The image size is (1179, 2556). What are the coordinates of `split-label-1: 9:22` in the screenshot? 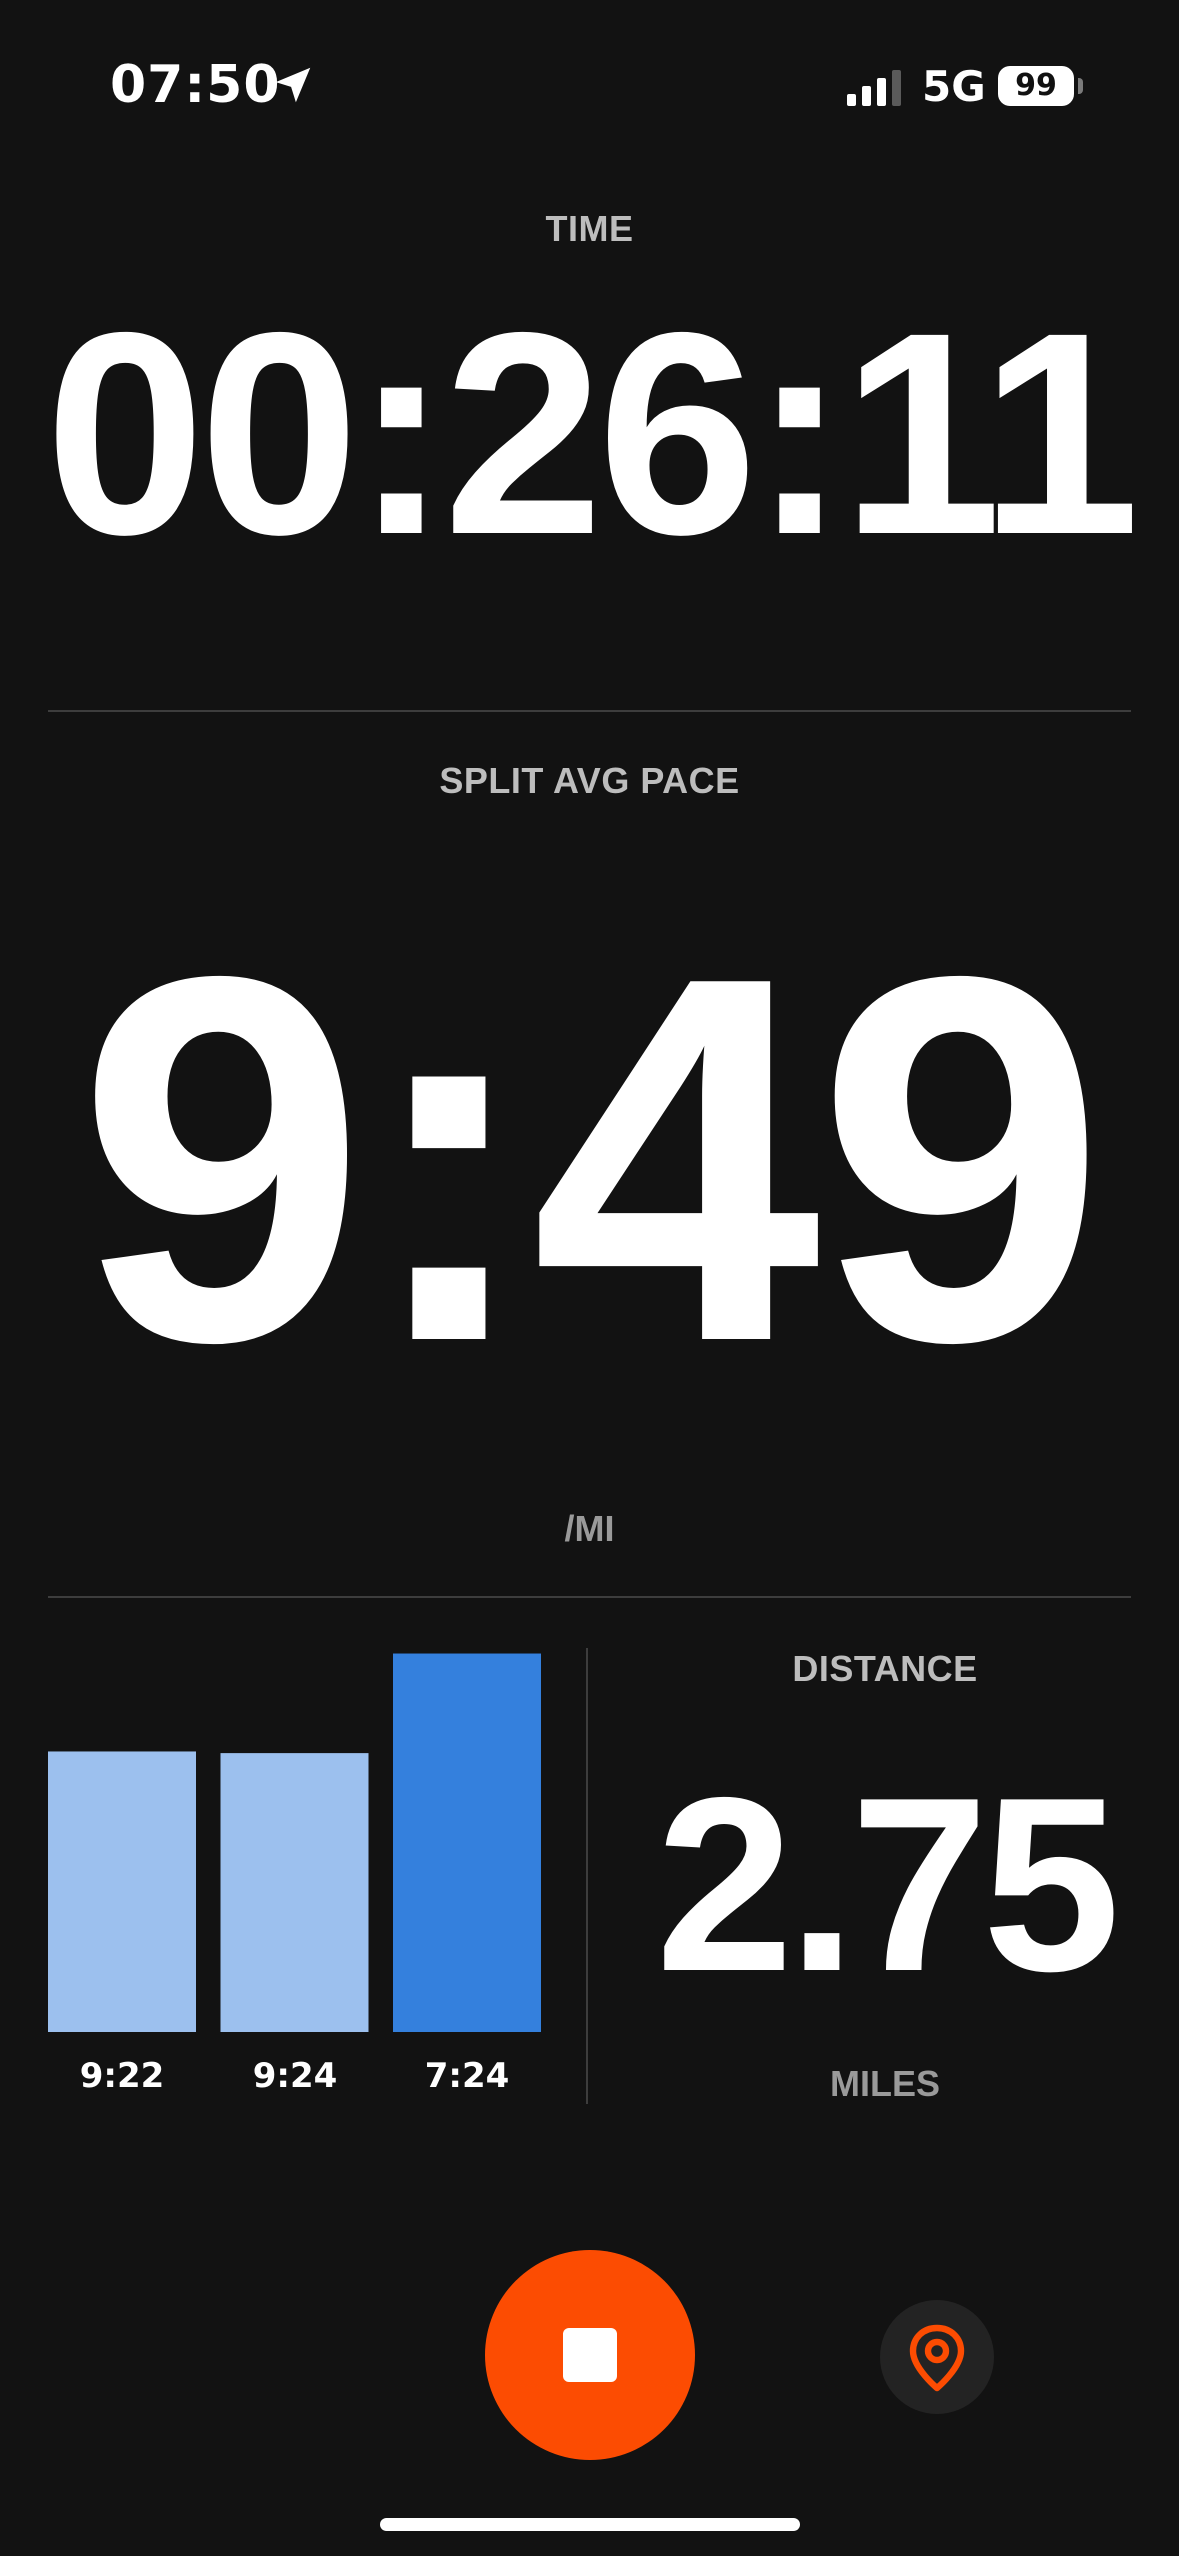 It's located at (122, 2076).